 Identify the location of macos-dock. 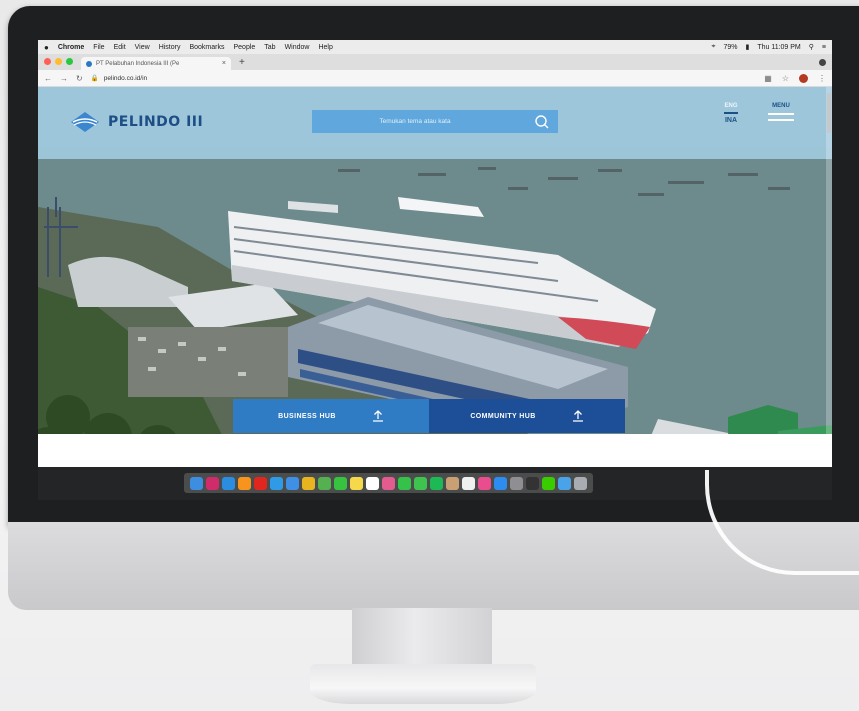
(388, 483).